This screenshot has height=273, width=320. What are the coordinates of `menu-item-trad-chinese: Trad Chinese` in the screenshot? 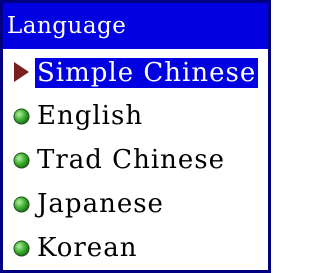 It's located at (135, 160).